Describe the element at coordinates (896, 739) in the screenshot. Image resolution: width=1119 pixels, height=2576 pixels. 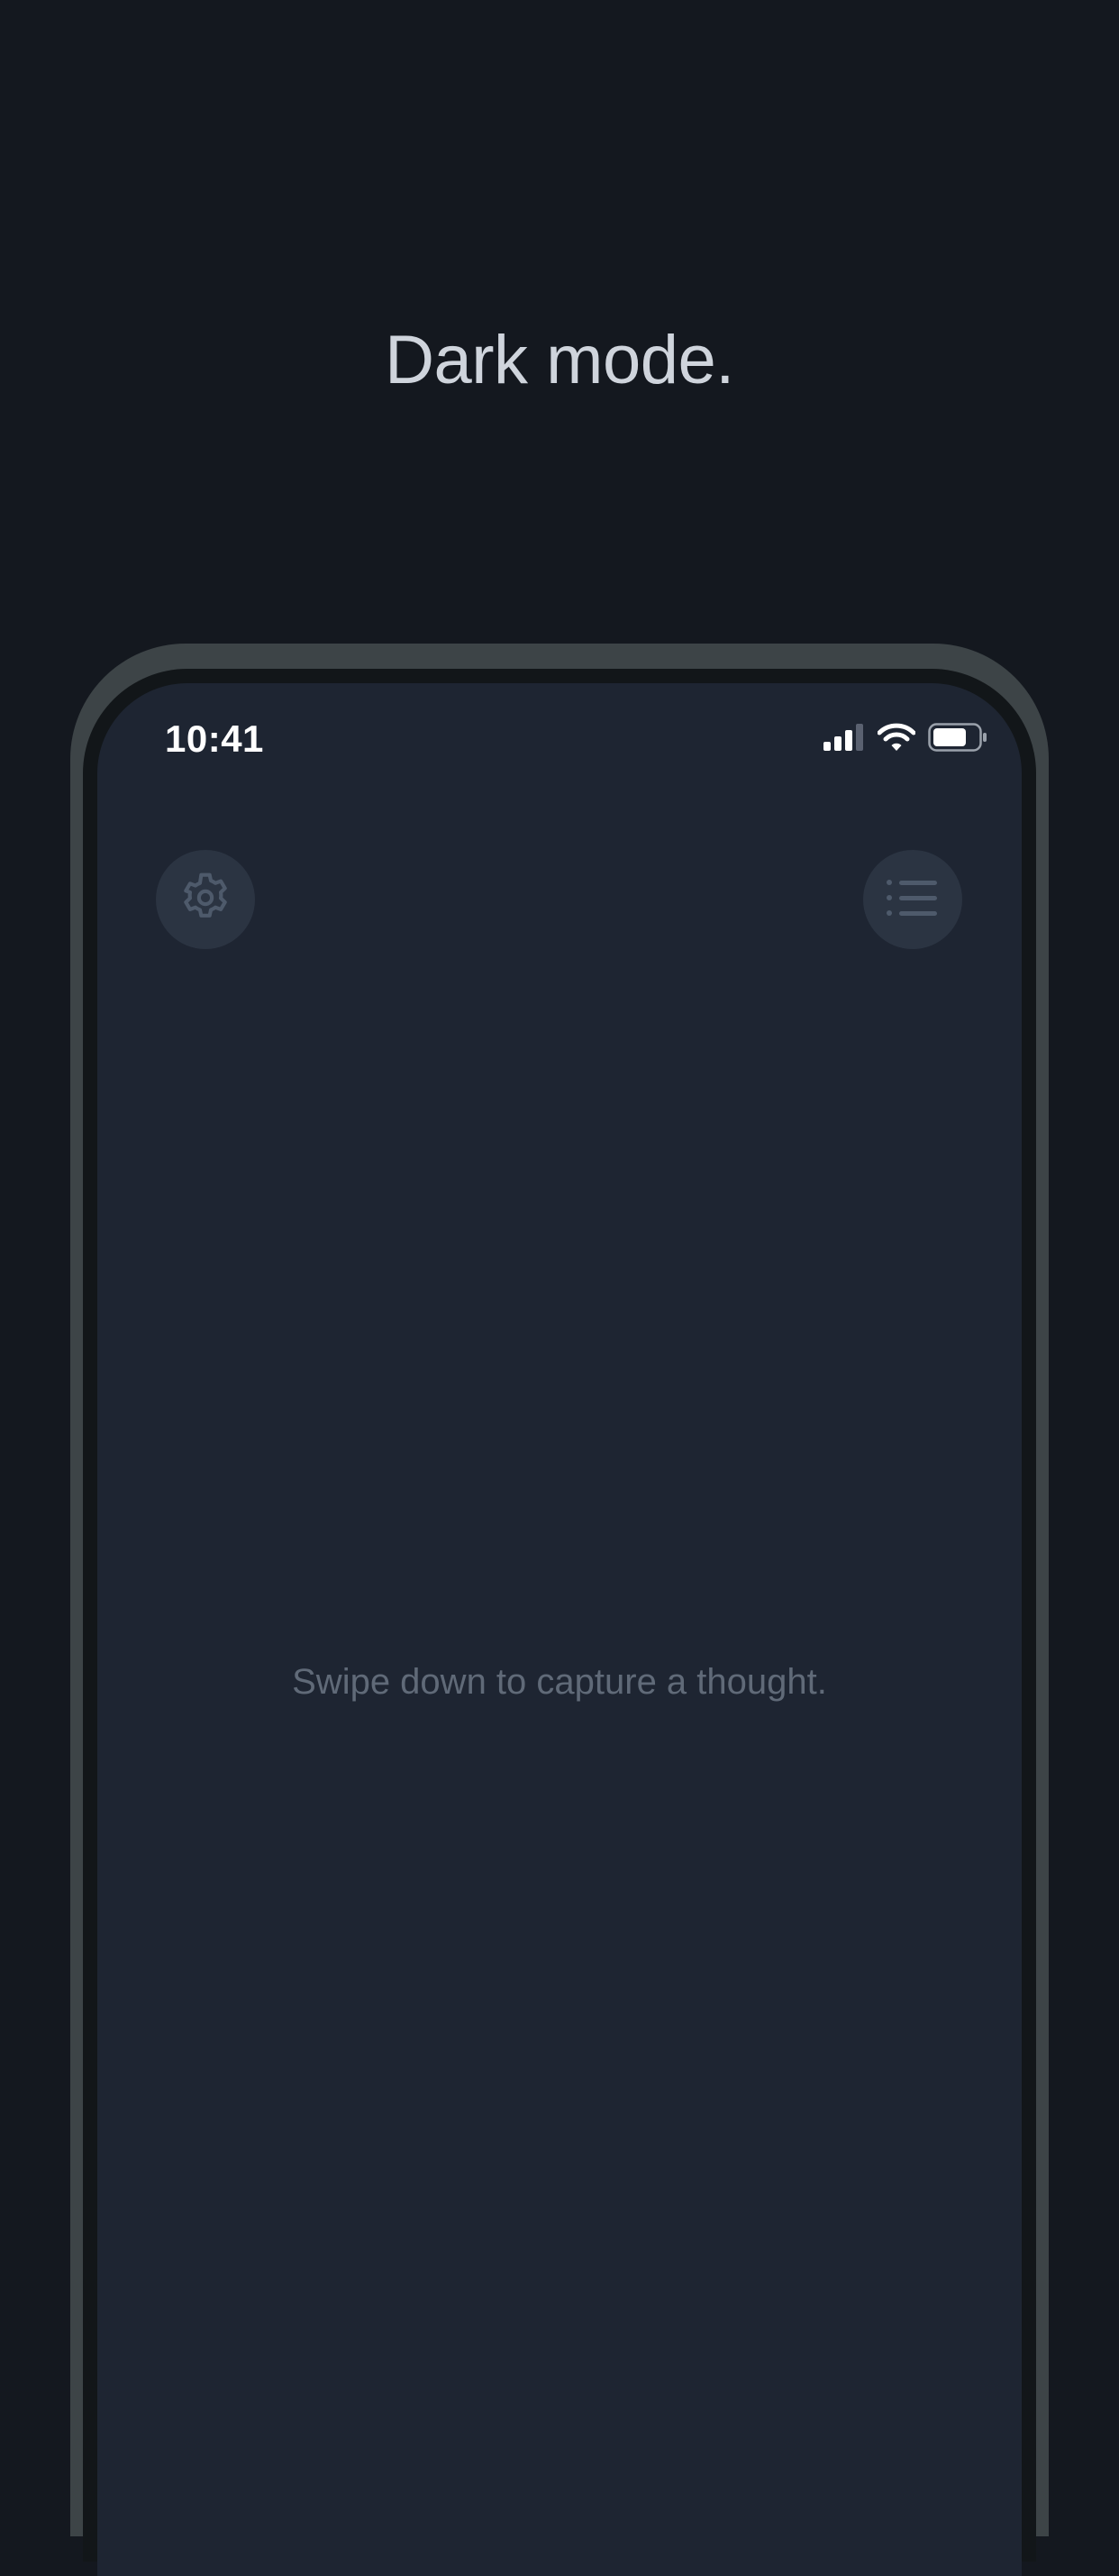
I see `wifi-icon` at that location.